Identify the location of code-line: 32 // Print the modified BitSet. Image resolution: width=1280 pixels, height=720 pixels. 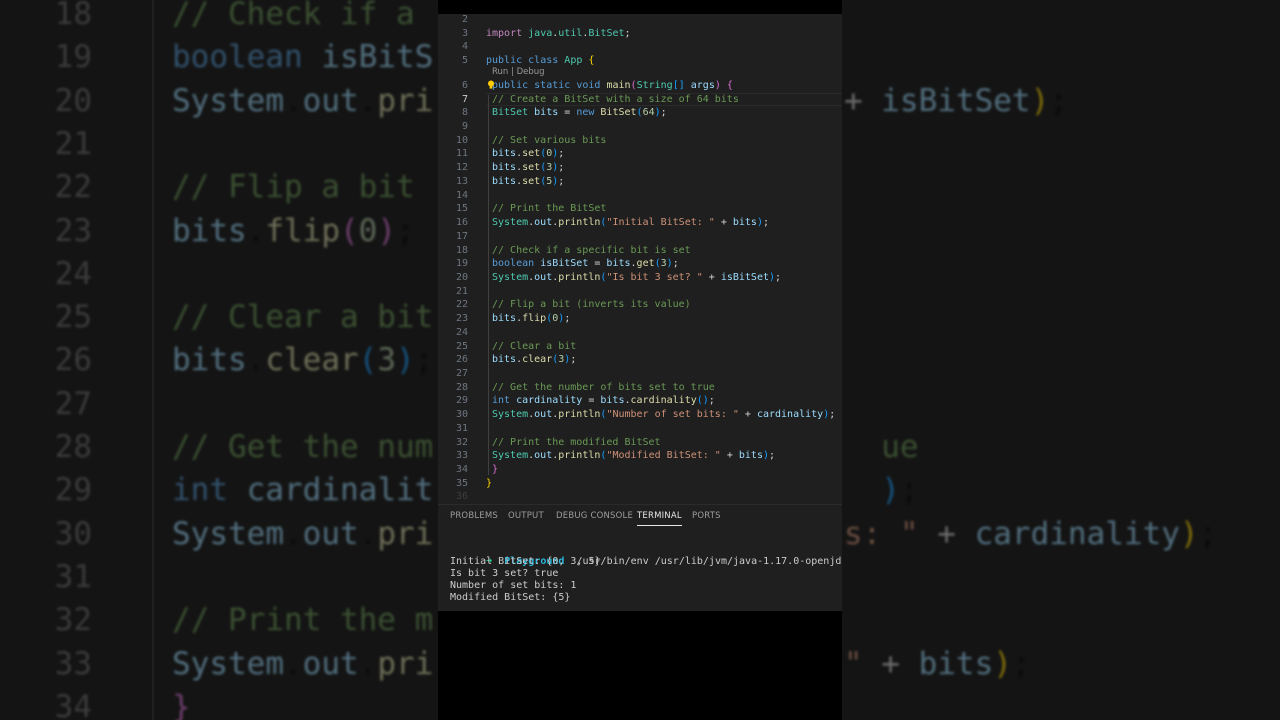
(640, 443).